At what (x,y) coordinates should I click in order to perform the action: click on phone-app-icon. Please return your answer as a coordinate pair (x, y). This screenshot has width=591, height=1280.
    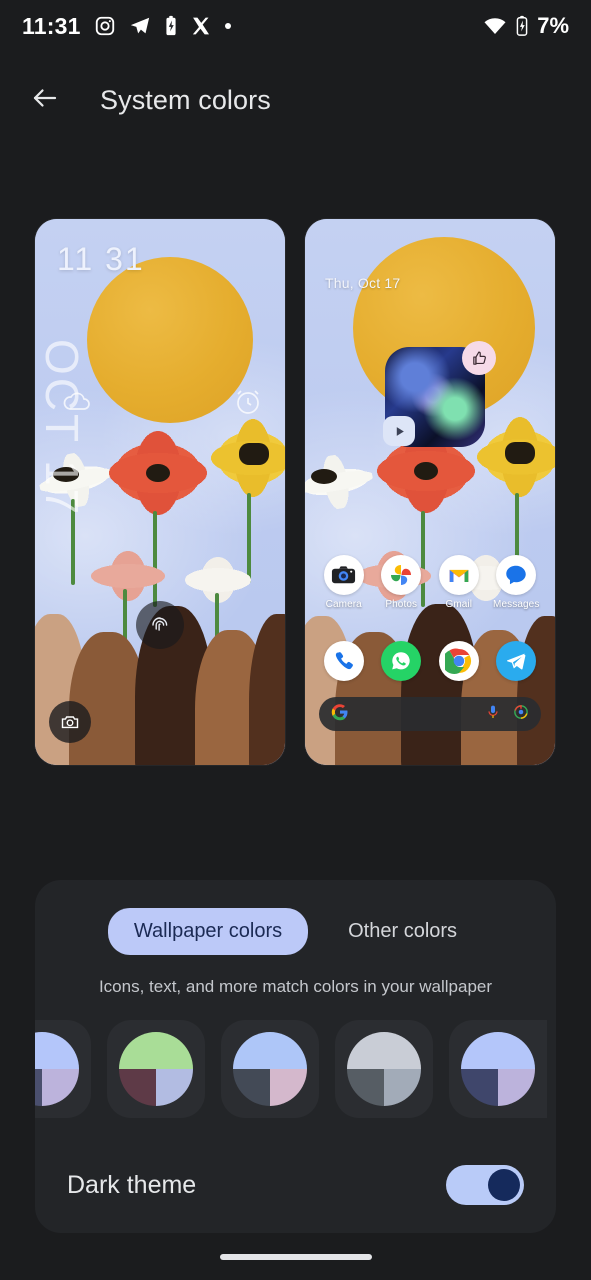
    Looking at the image, I should click on (343, 661).